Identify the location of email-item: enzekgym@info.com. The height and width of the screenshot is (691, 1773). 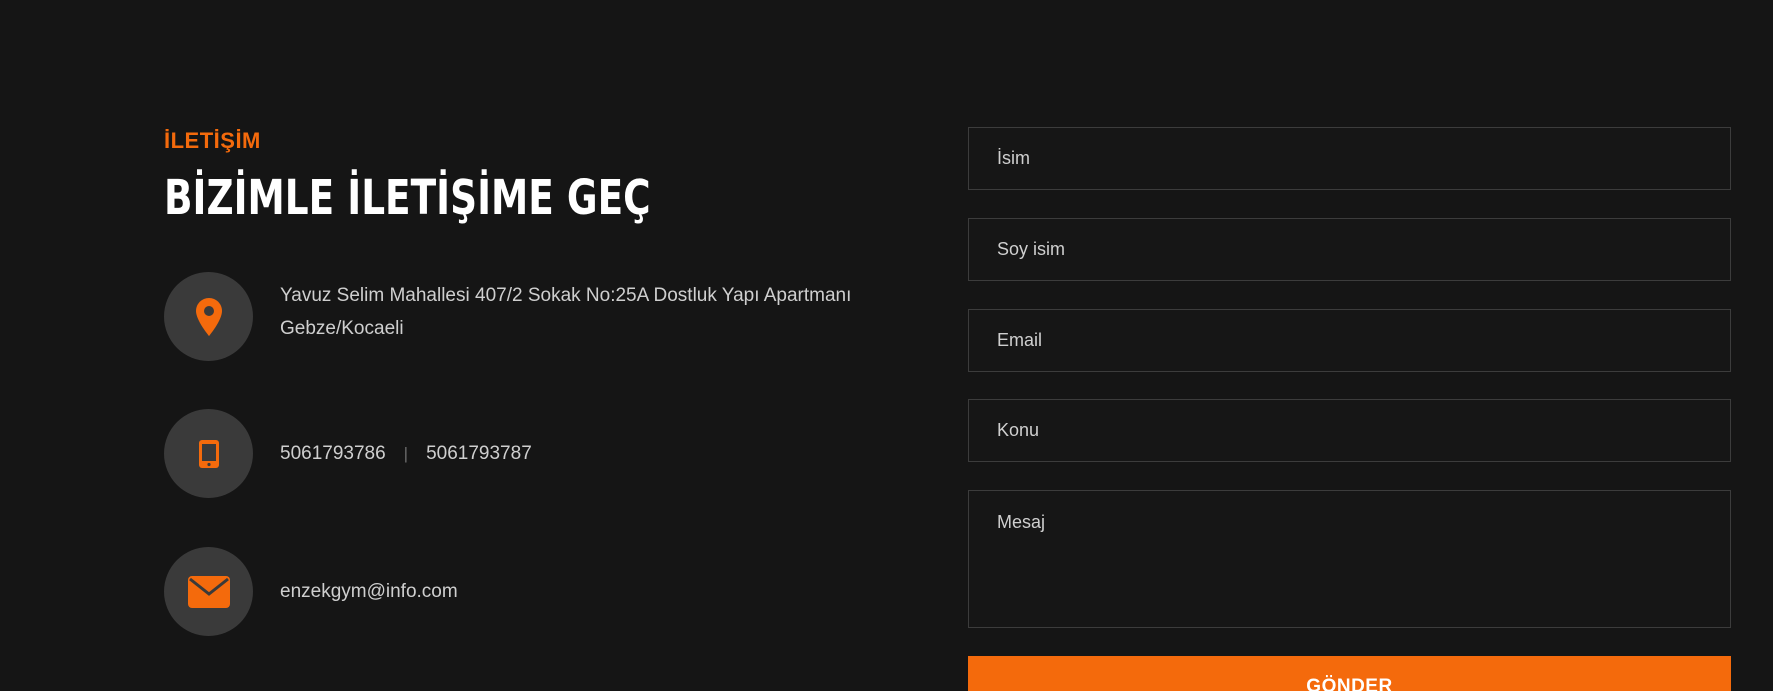
(311, 591).